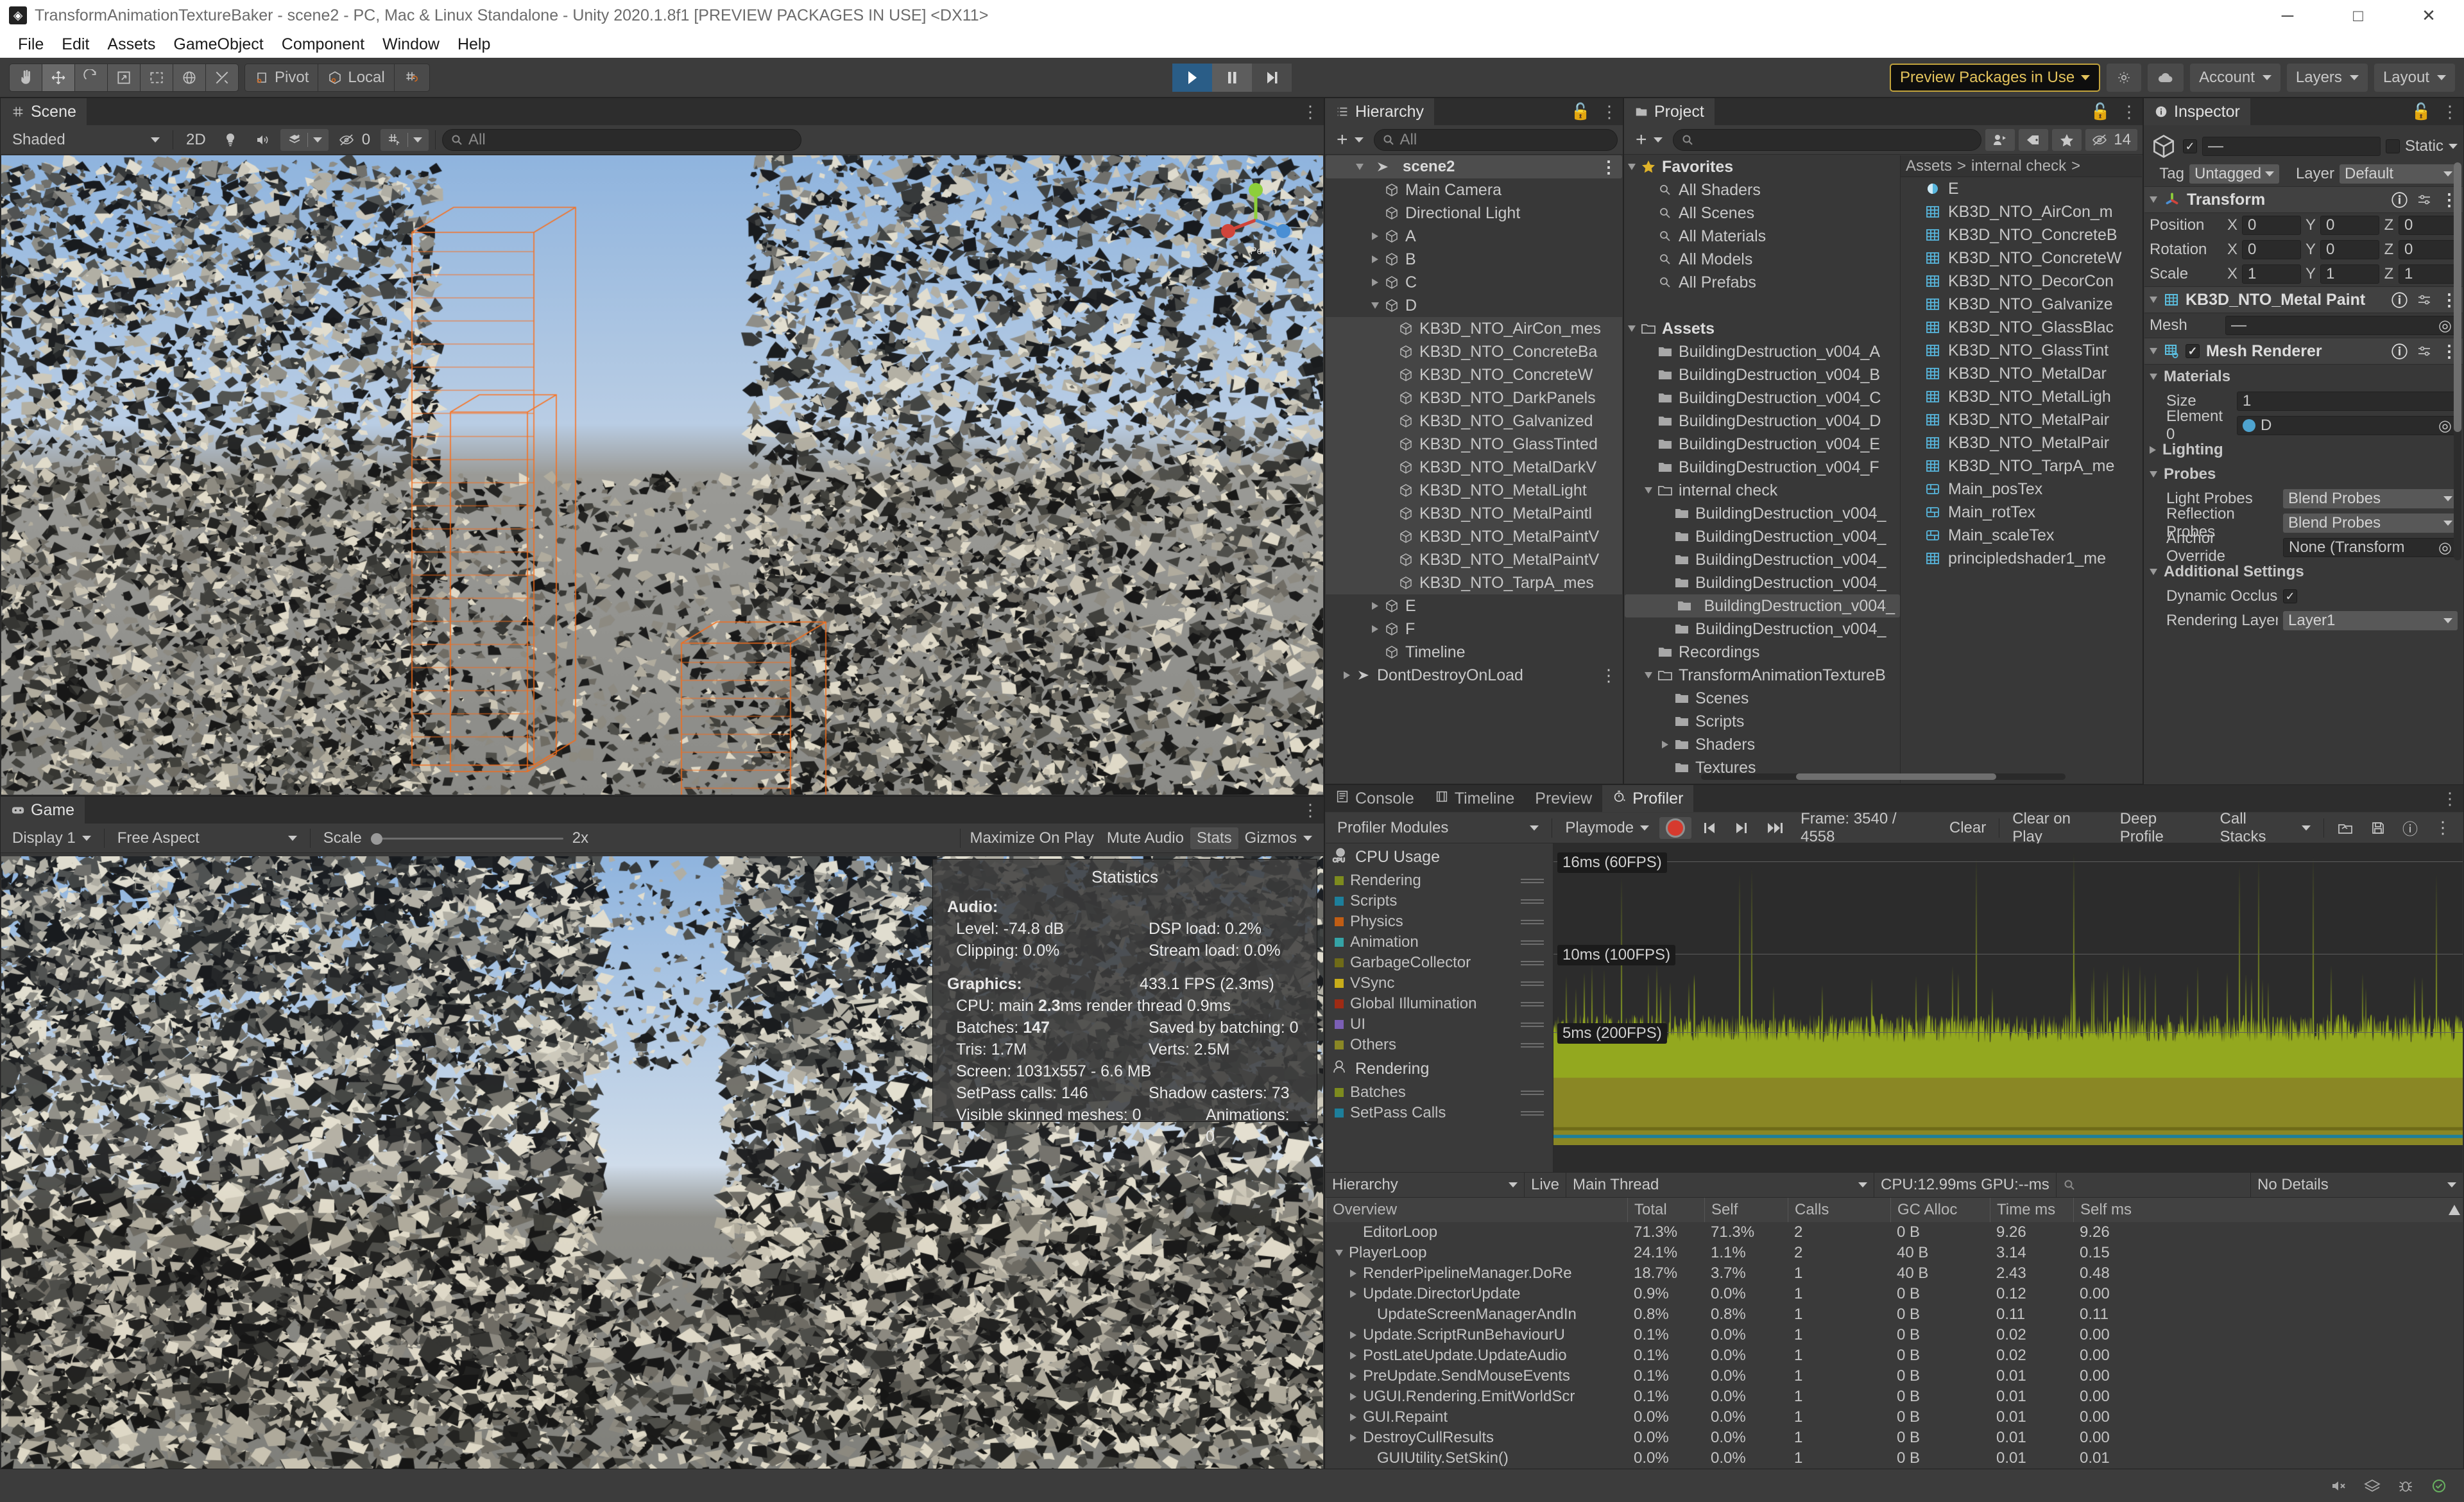  What do you see at coordinates (1440, 1113) in the screenshot?
I see `profiler-module-row: SetPass Calls` at bounding box center [1440, 1113].